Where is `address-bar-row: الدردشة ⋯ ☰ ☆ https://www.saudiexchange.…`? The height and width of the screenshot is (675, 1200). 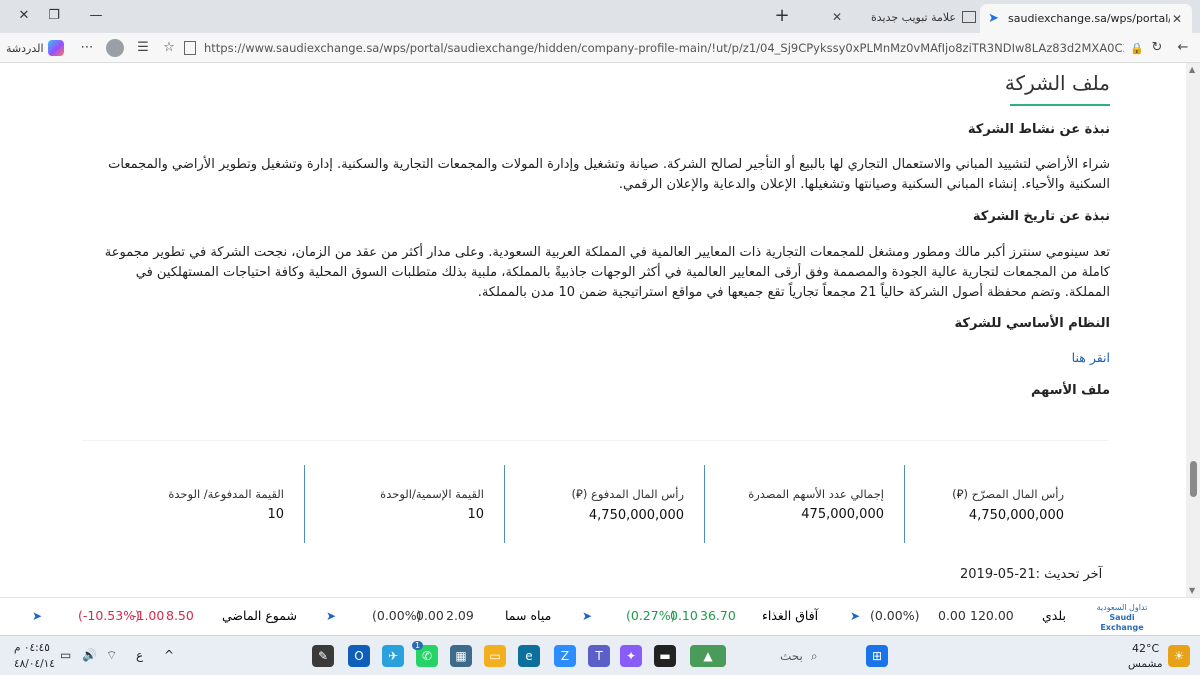 address-bar-row: الدردشة ⋯ ☰ ☆ https://www.saudiexchange.… is located at coordinates (600, 48).